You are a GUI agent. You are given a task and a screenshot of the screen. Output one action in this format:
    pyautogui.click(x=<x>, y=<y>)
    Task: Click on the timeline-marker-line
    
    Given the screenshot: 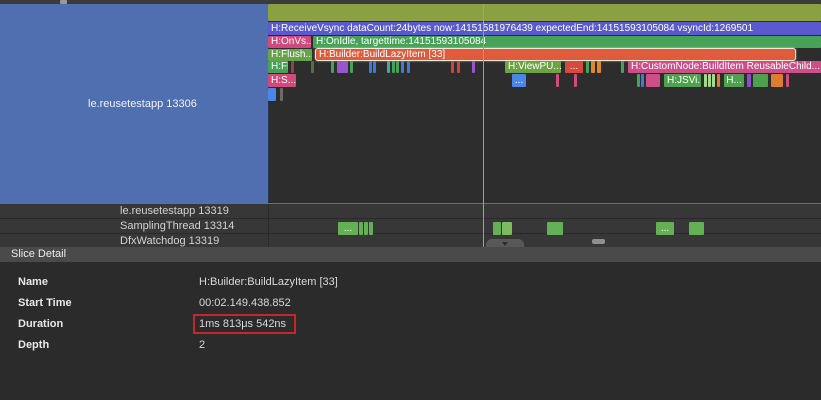 What is the action you would take?
    pyautogui.click(x=483, y=125)
    